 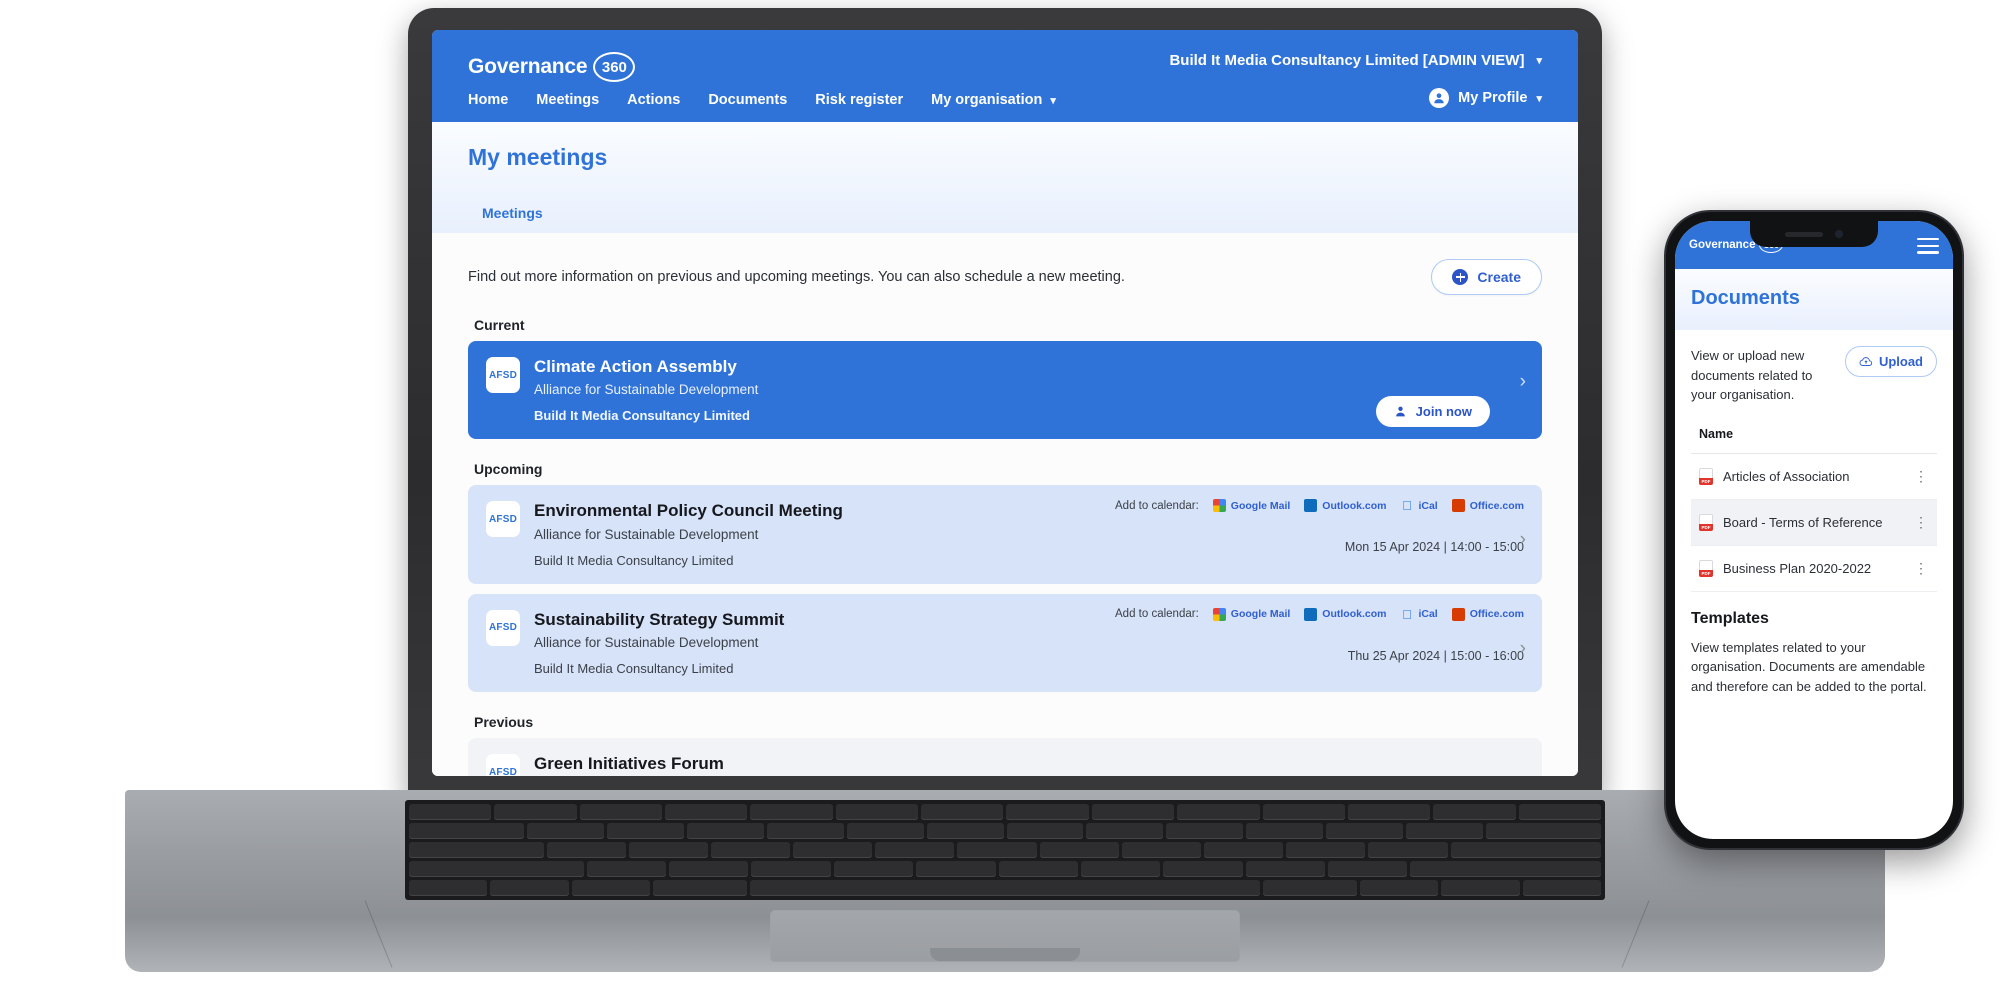 I want to click on nav-item-risk-register: Risk register, so click(x=859, y=100).